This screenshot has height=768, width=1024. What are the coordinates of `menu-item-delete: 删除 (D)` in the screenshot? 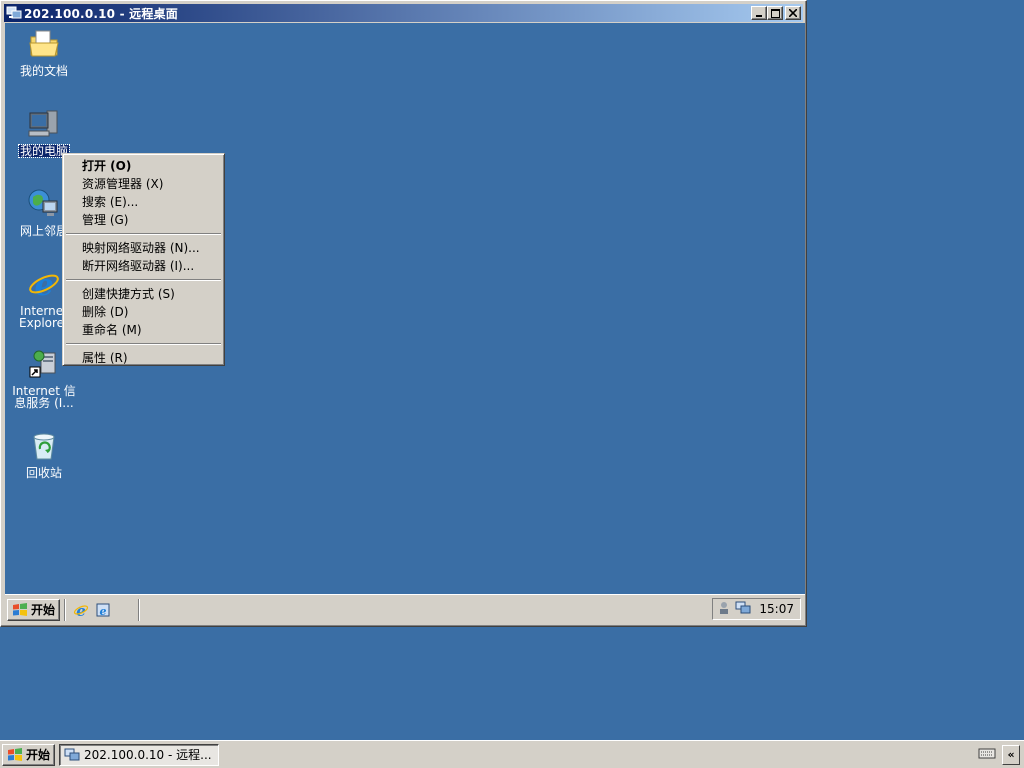 It's located at (143, 312).